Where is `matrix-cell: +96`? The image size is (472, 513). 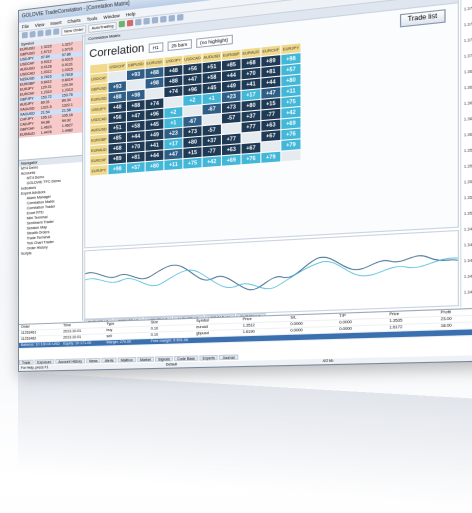
matrix-cell: +96 is located at coordinates (154, 114).